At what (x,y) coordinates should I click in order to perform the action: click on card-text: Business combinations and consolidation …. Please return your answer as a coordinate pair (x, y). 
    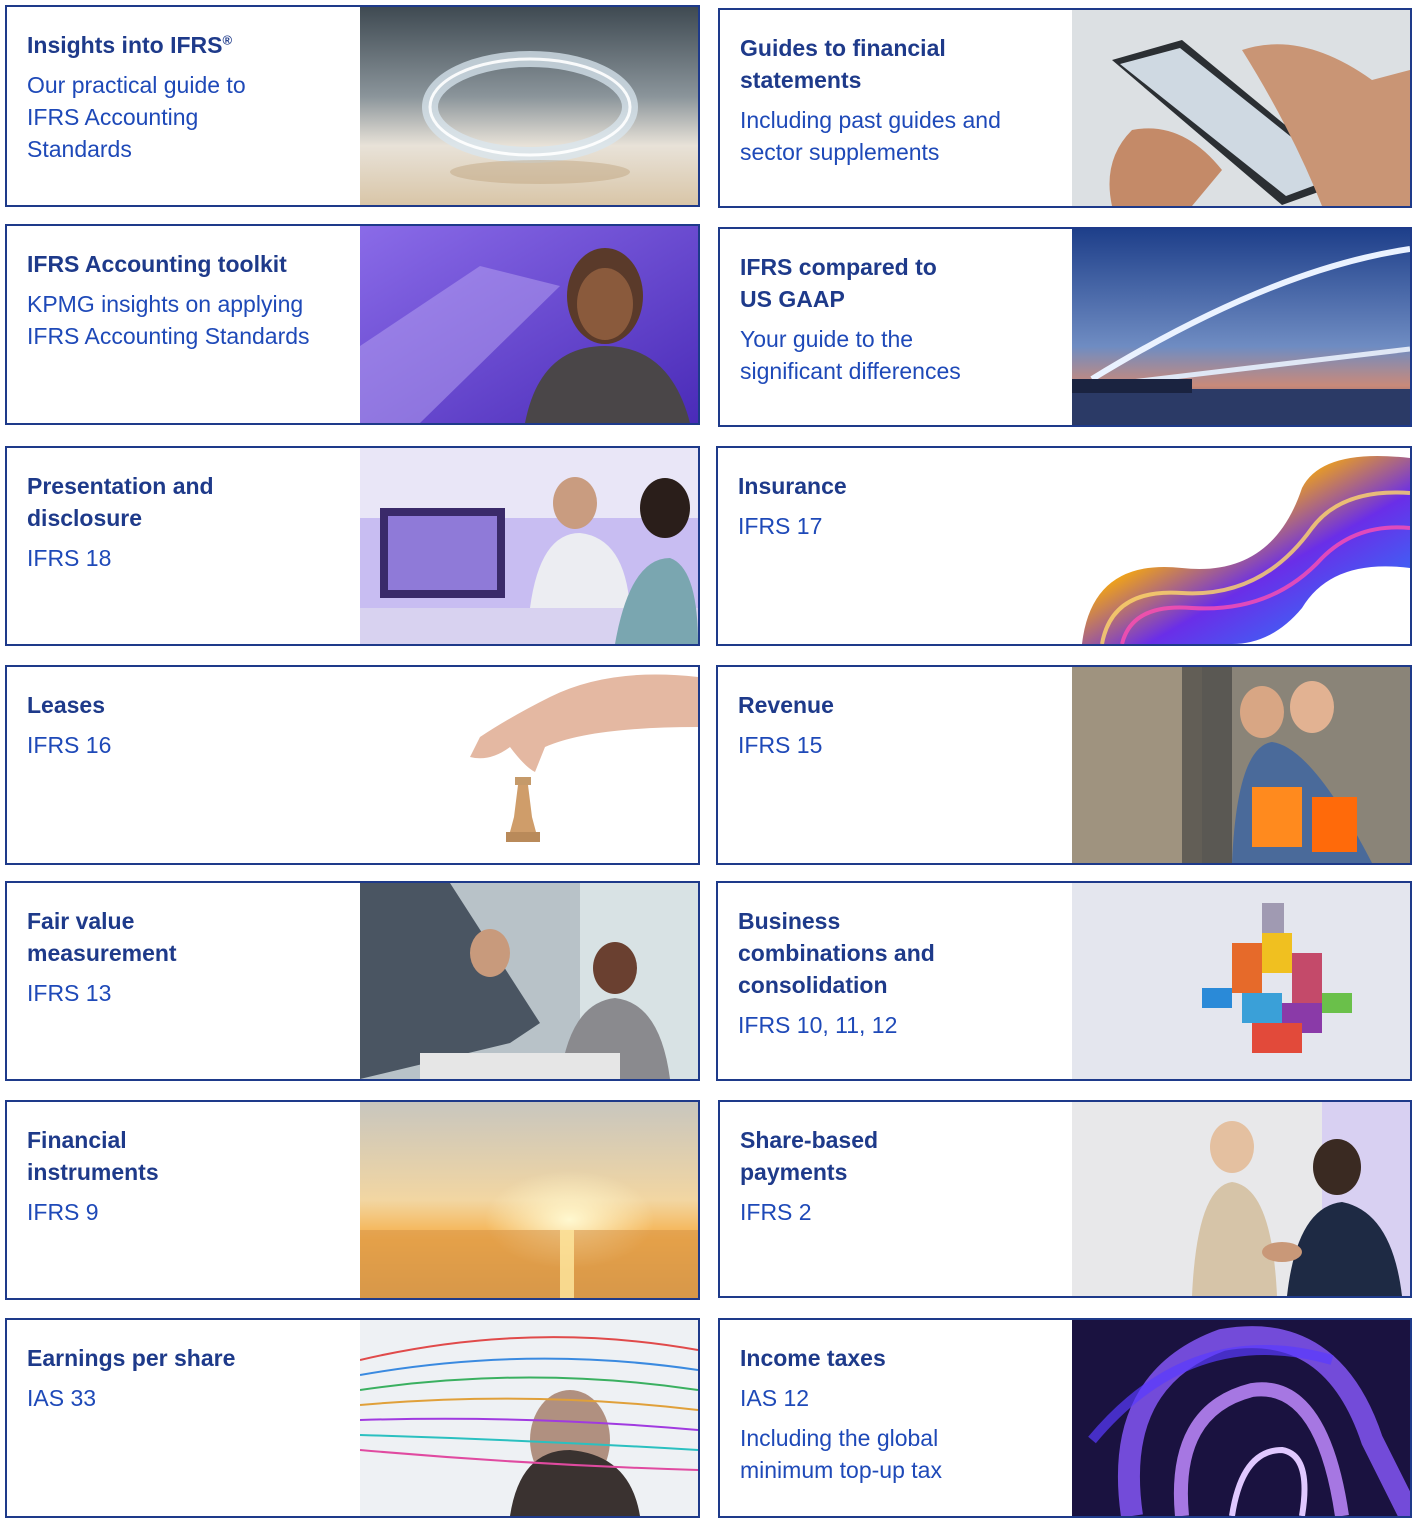
    Looking at the image, I should click on (898, 973).